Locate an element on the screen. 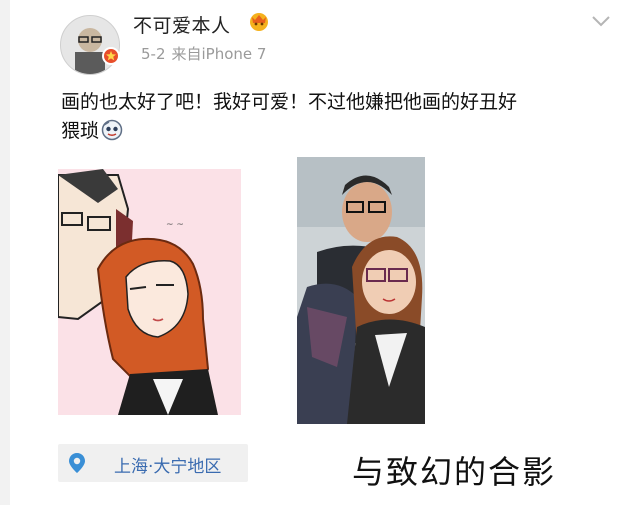  post-text-line-1: 画的也太好了吧！我好可爱！不过他嫌把他画的好丑好 is located at coordinates (289, 102).